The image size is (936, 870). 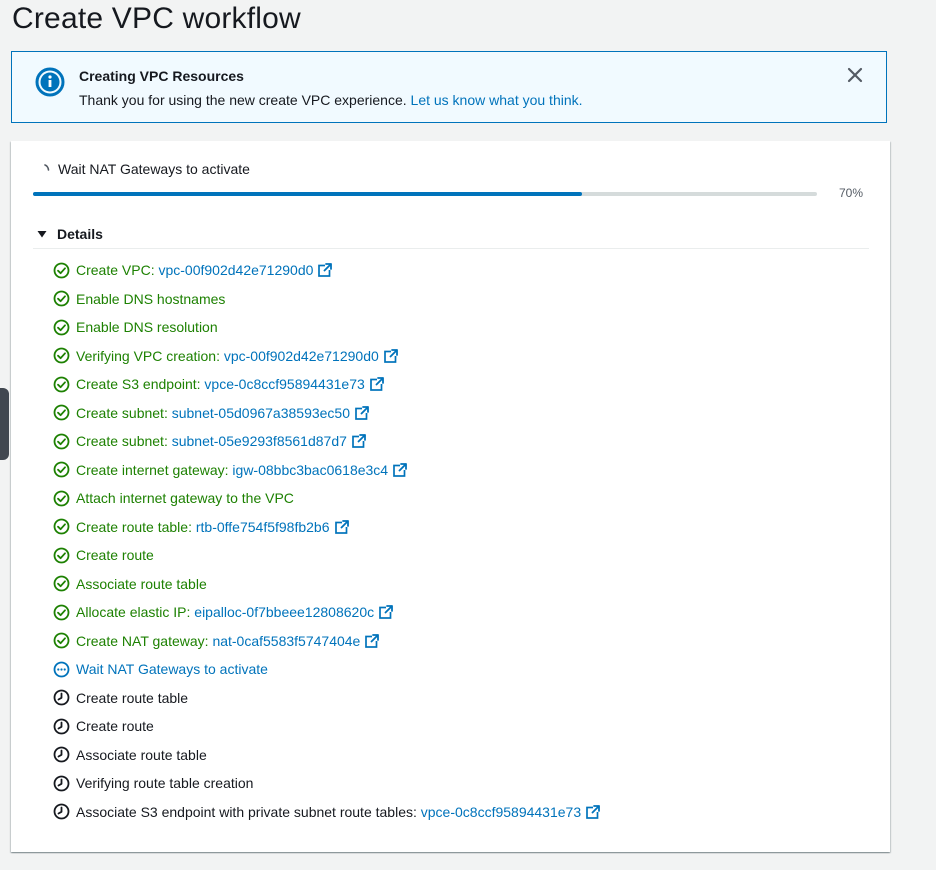 What do you see at coordinates (42, 234) in the screenshot?
I see `caret-down-icon` at bounding box center [42, 234].